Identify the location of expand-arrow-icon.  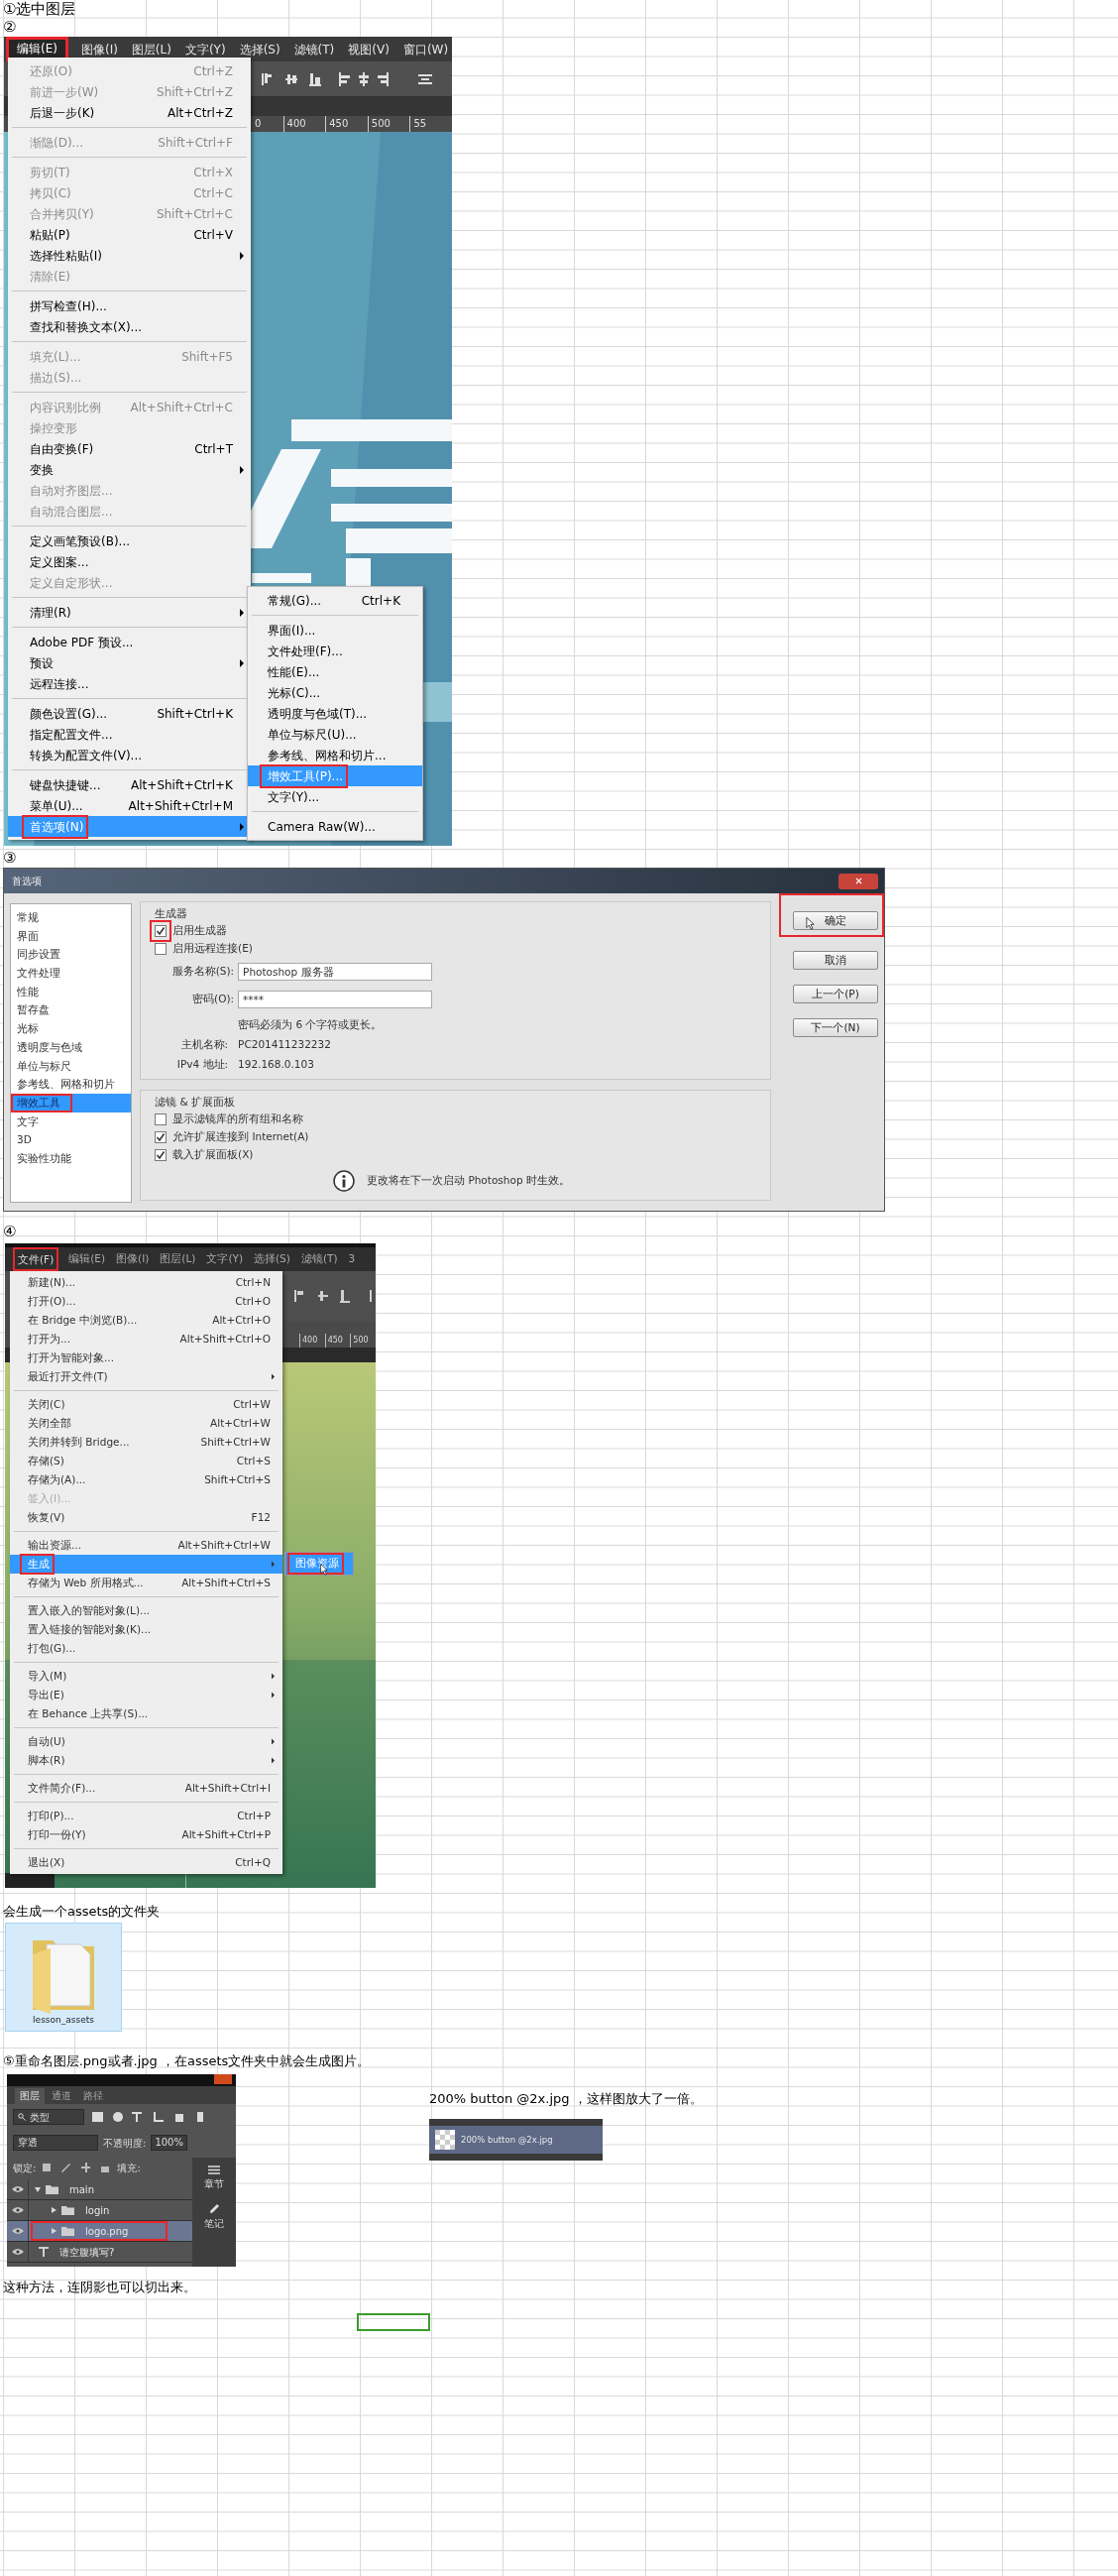
(53, 2210).